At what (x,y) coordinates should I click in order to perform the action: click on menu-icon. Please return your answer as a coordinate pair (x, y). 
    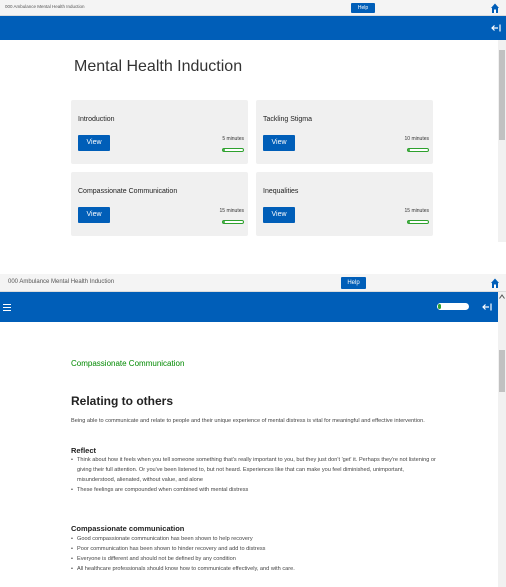
    Looking at the image, I should click on (7, 307).